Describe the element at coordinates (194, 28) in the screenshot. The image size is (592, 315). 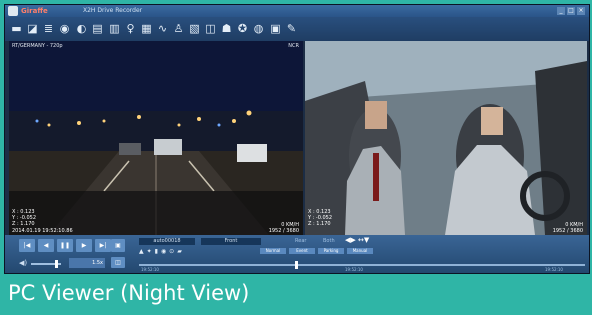
I see `image-icon: ▧` at that location.